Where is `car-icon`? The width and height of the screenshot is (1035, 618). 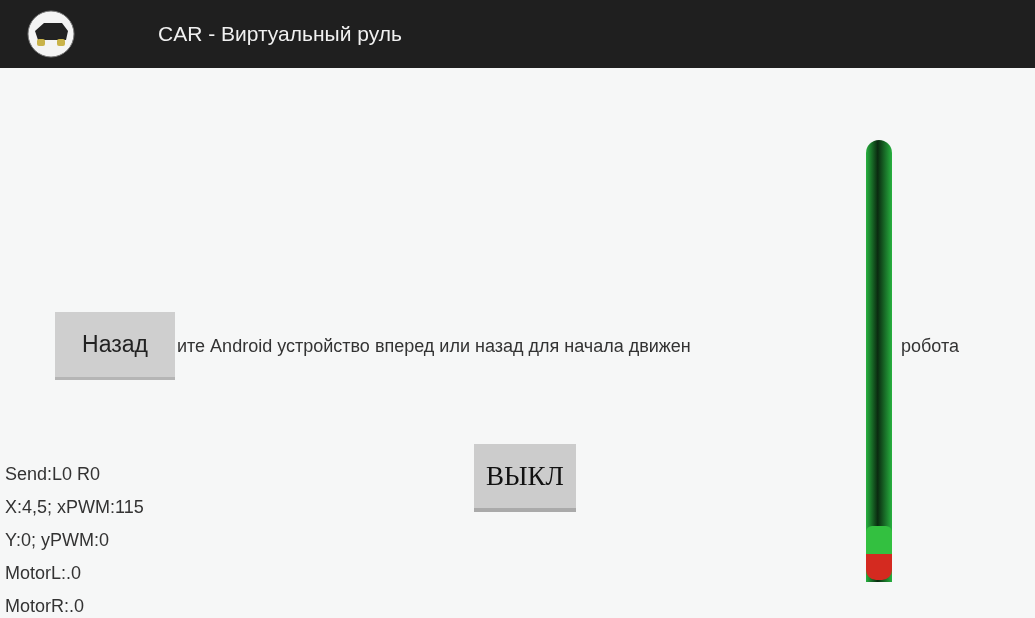 car-icon is located at coordinates (51, 34).